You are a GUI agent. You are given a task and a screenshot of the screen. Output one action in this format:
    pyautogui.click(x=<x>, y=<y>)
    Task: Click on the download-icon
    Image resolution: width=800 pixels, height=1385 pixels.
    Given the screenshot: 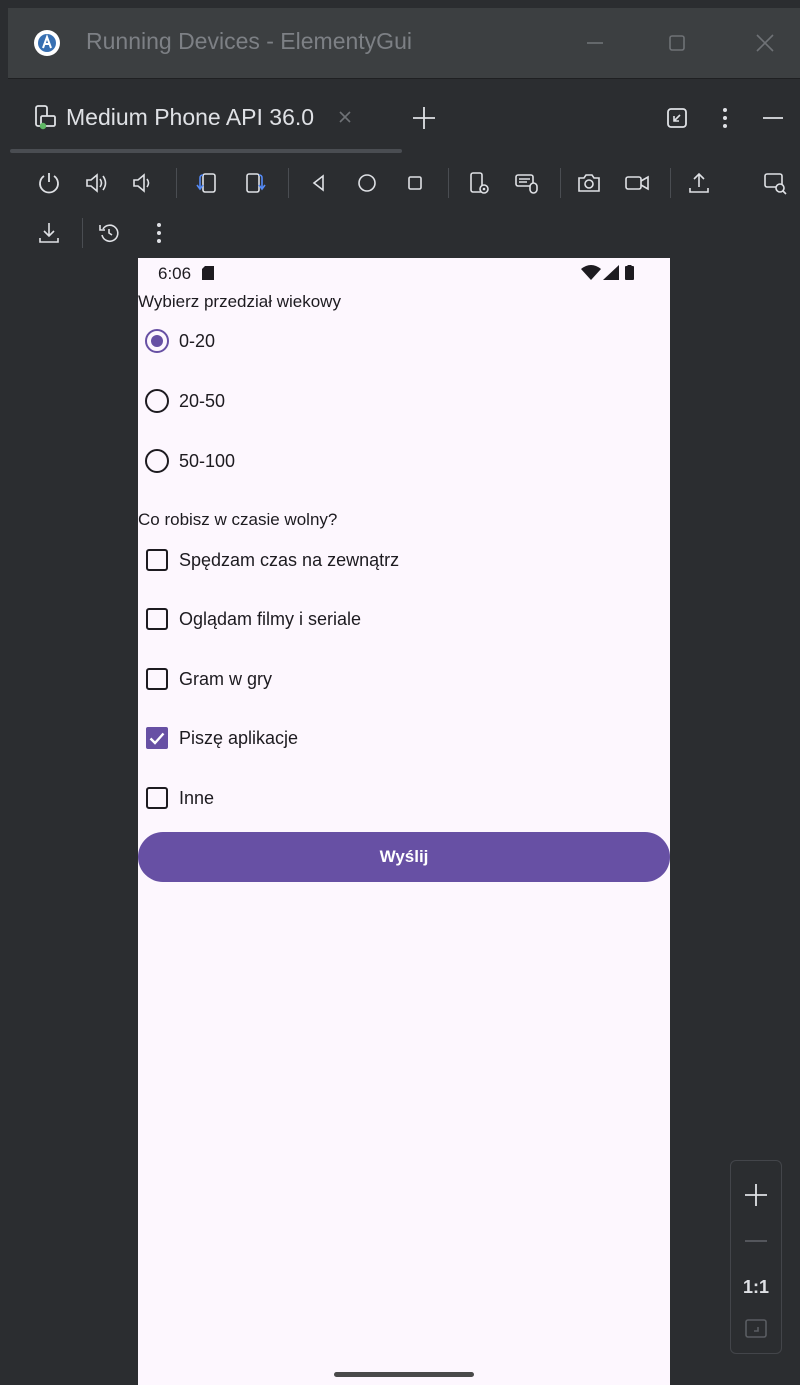 What is the action you would take?
    pyautogui.click(x=49, y=233)
    